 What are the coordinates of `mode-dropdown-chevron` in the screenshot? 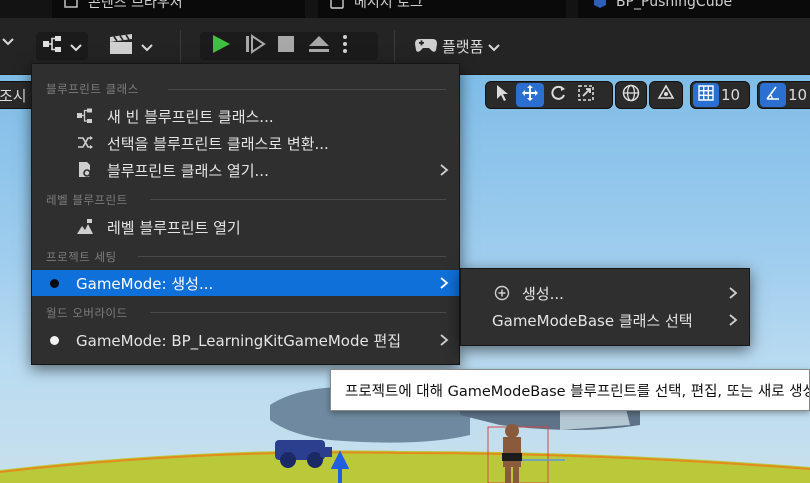 It's located at (8, 42).